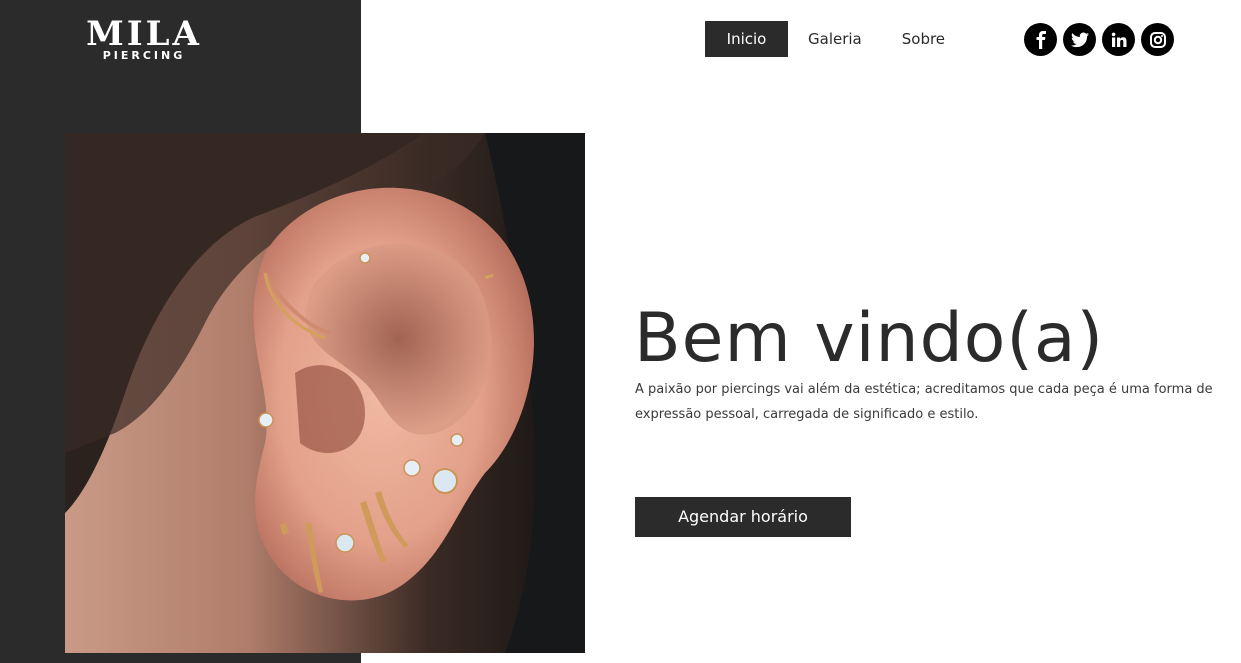 Image resolution: width=1241 pixels, height=663 pixels. Describe the element at coordinates (1157, 39) in the screenshot. I see `instagram-icon` at that location.